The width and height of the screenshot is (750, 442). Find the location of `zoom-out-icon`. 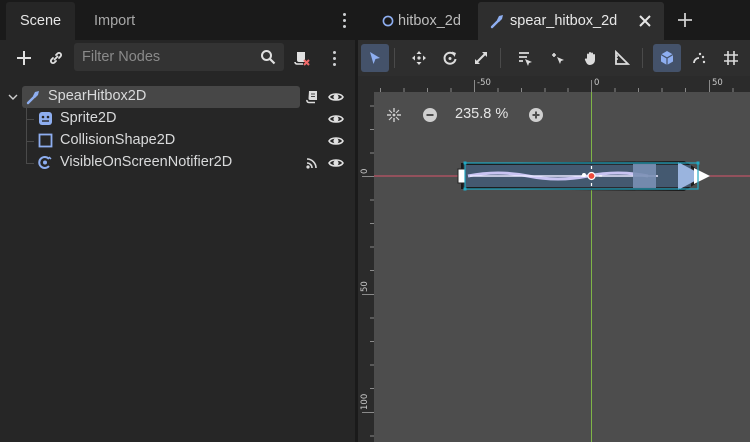

zoom-out-icon is located at coordinates (430, 115).